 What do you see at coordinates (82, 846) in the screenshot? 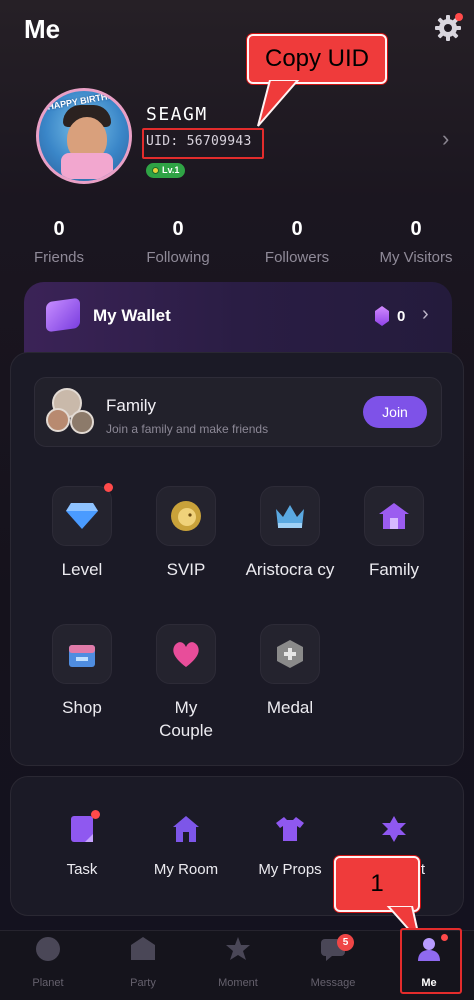
I see `tool-task: Task` at bounding box center [82, 846].